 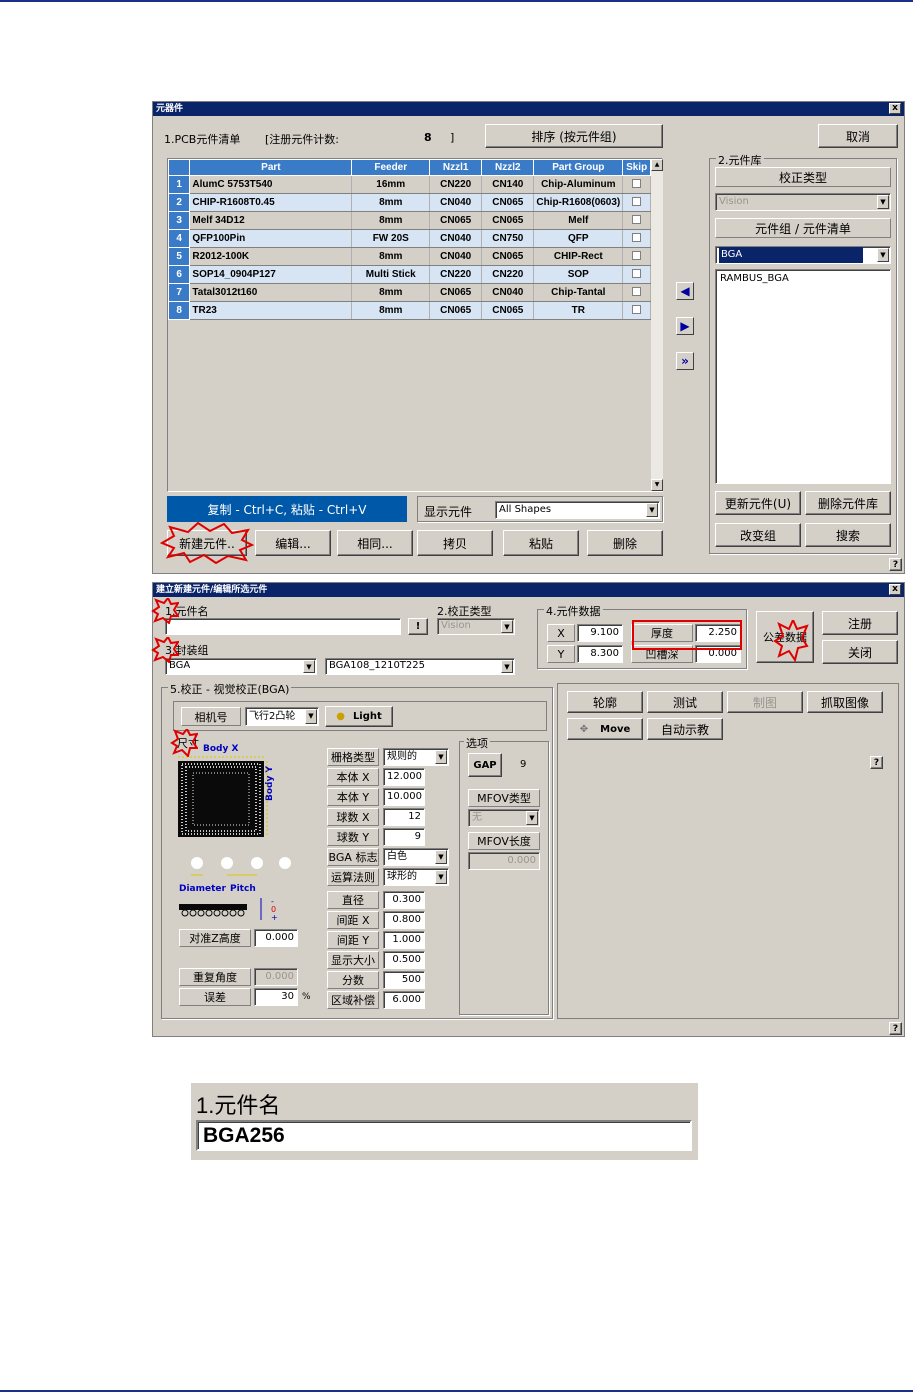 I want to click on param-input: 1.000, so click(x=404, y=940).